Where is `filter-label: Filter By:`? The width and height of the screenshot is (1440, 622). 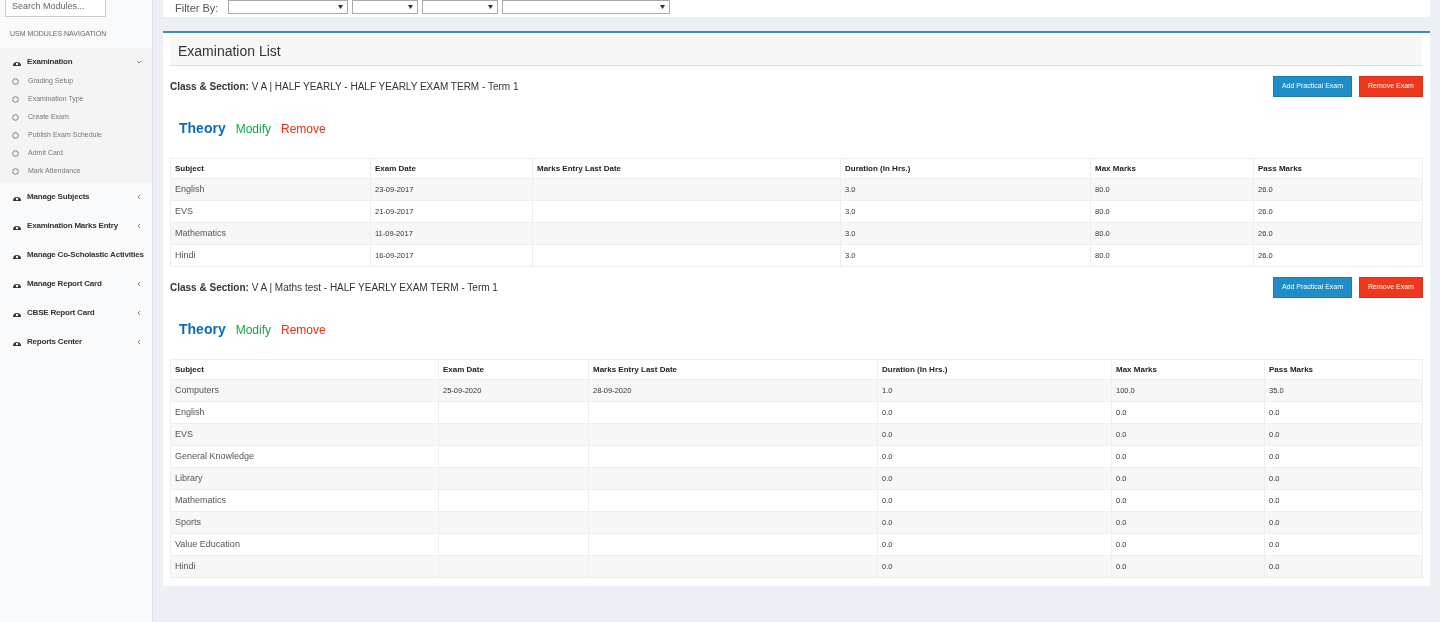
filter-label: Filter By: is located at coordinates (197, 8).